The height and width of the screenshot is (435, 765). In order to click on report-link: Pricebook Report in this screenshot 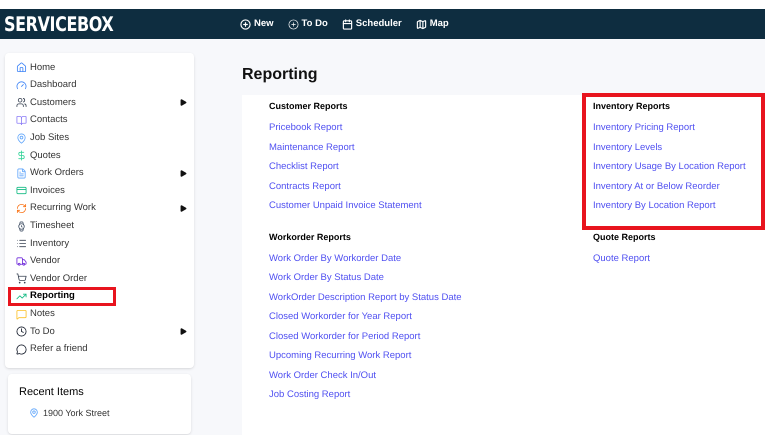, I will do `click(305, 127)`.